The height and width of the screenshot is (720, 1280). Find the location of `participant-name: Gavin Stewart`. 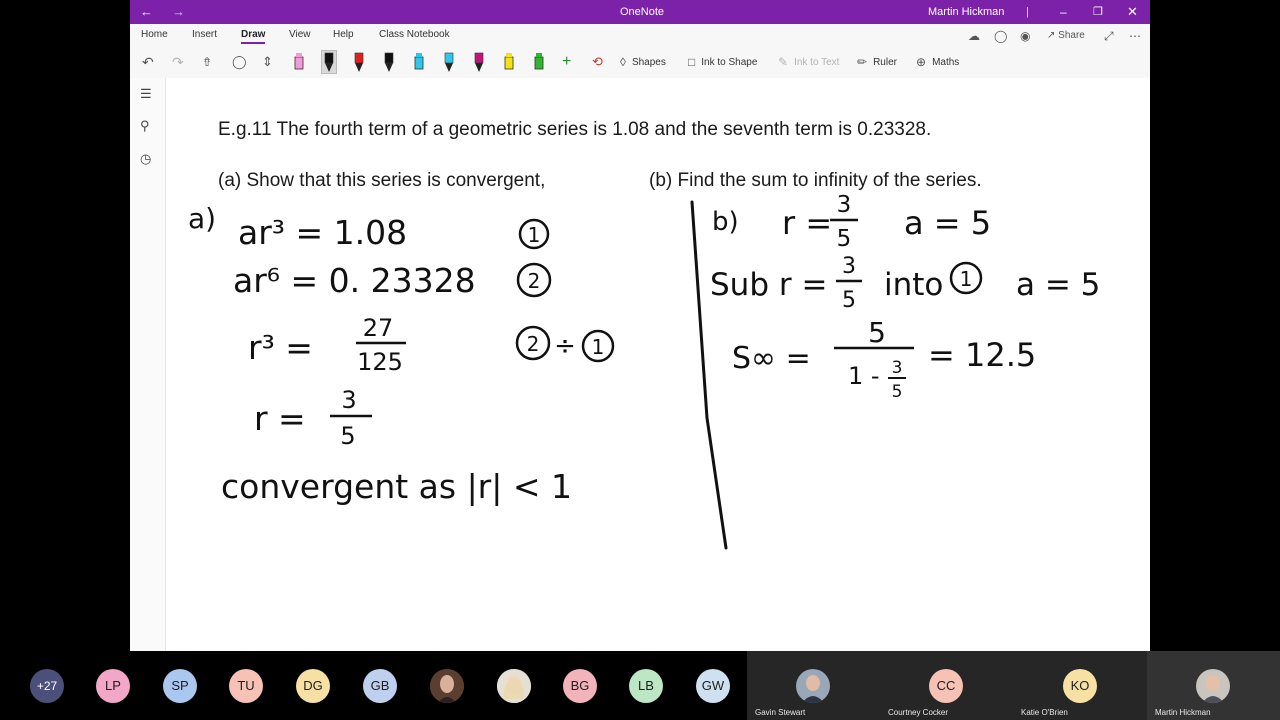

participant-name: Gavin Stewart is located at coordinates (780, 712).